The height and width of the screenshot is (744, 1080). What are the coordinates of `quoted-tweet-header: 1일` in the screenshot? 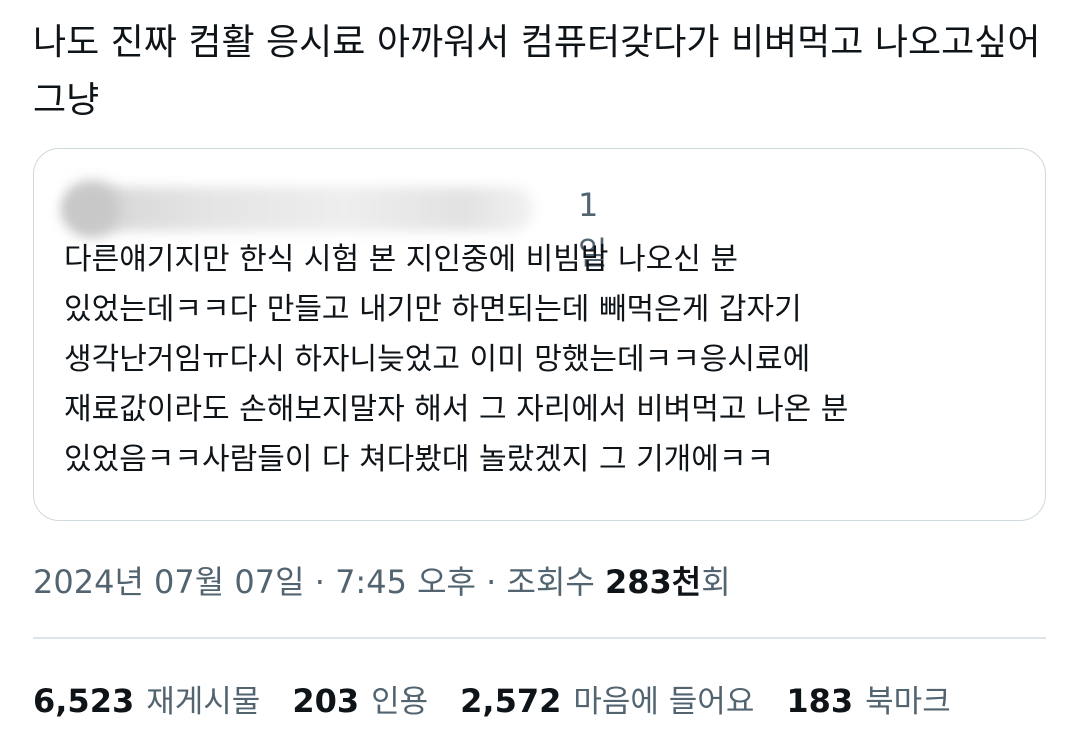 It's located at (344, 224).